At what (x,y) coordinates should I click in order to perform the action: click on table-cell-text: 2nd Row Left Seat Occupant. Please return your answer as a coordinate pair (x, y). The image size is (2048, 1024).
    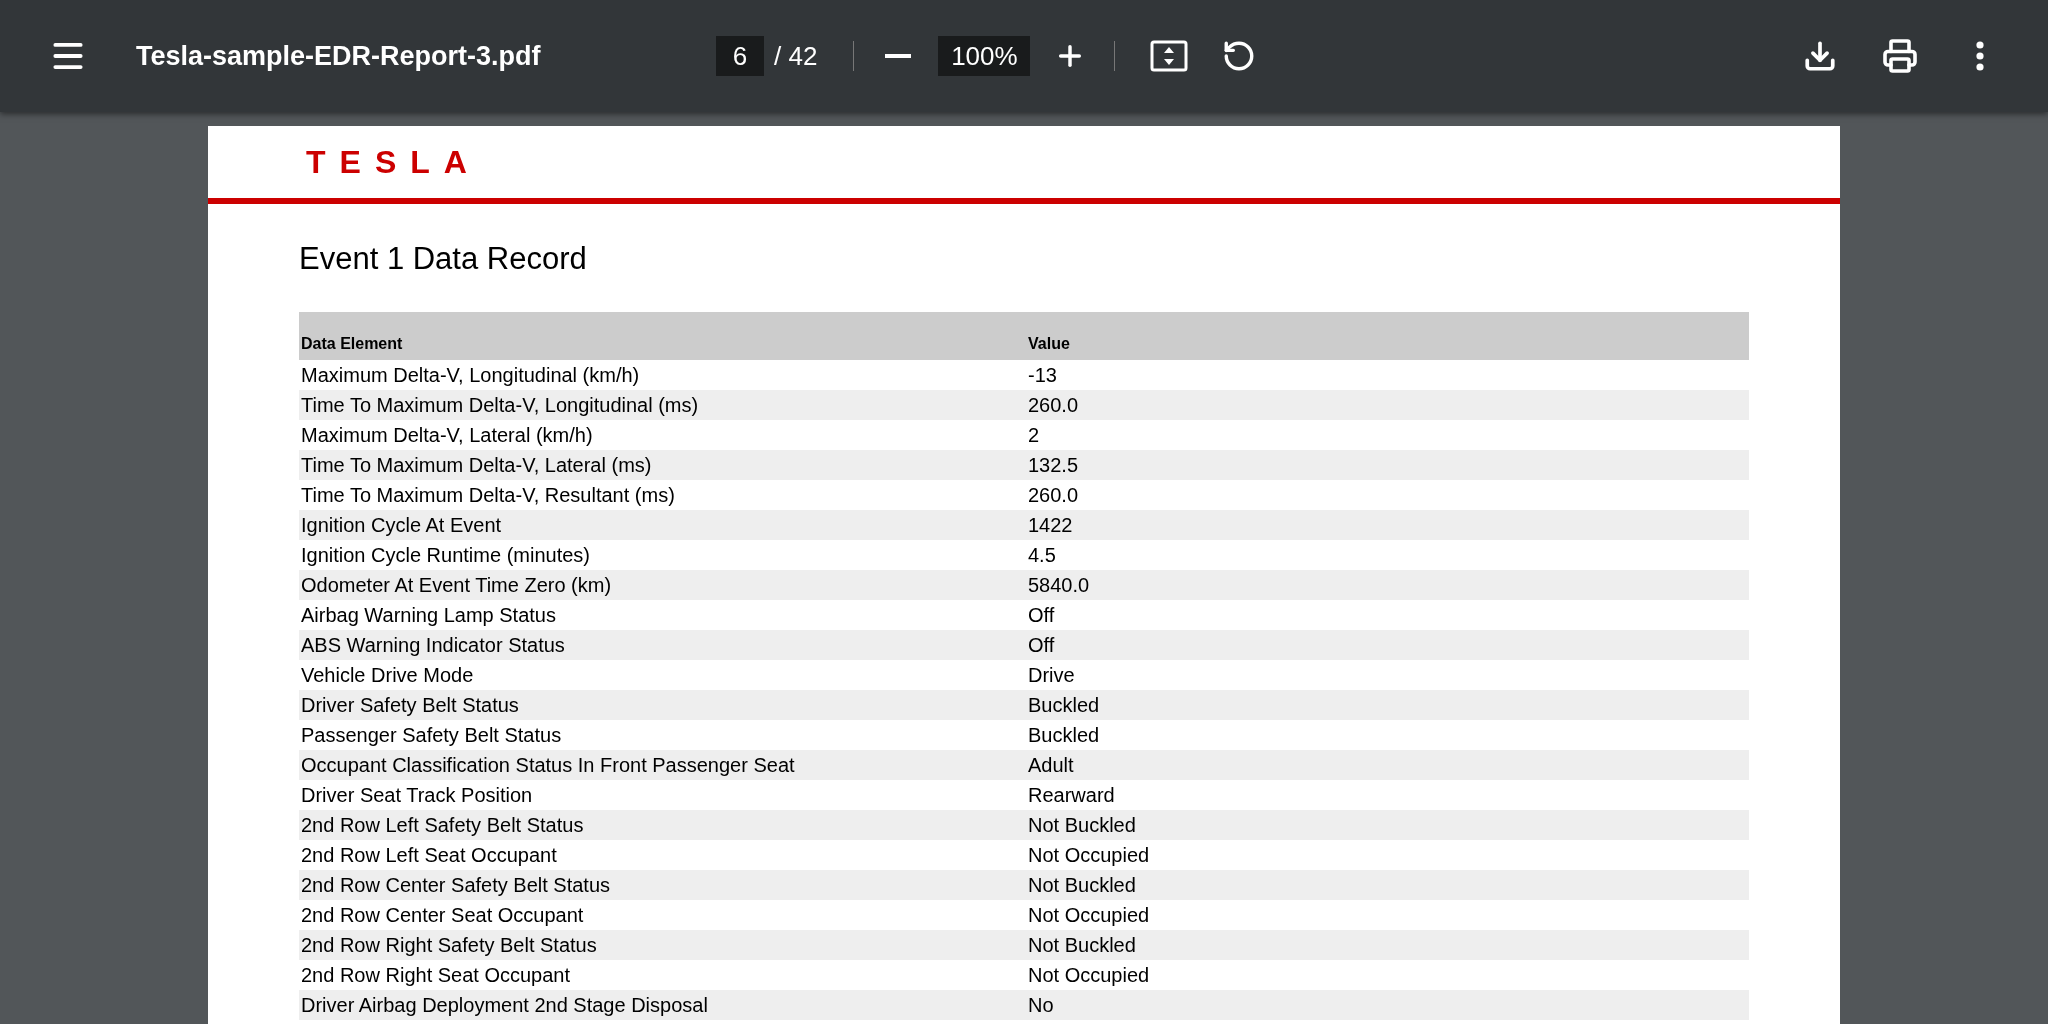
    Looking at the image, I should click on (429, 855).